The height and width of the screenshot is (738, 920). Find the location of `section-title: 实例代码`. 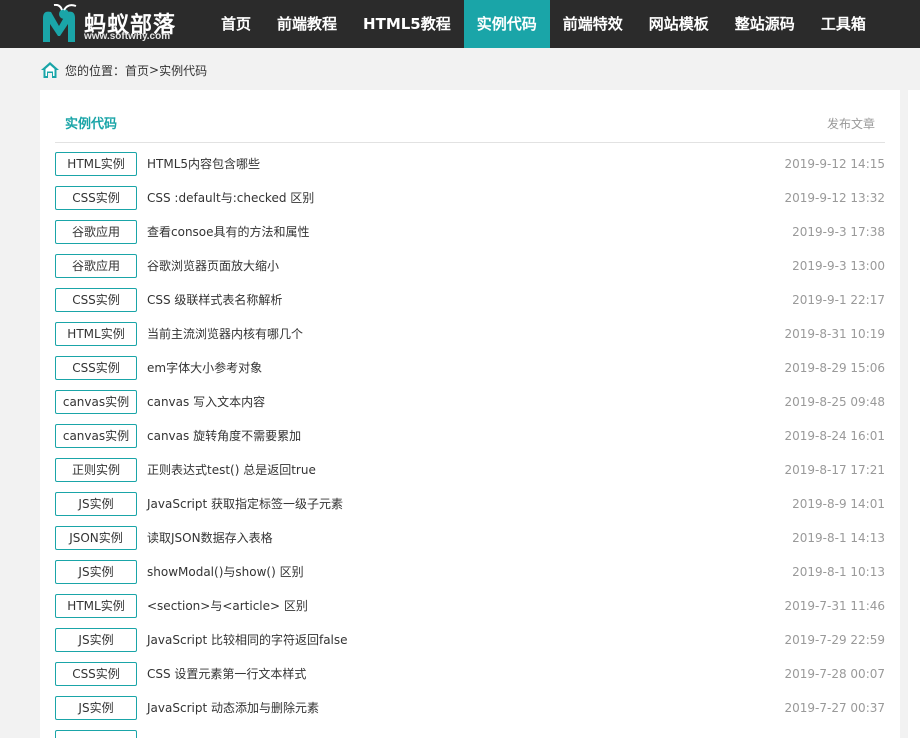

section-title: 实例代码 is located at coordinates (91, 124).